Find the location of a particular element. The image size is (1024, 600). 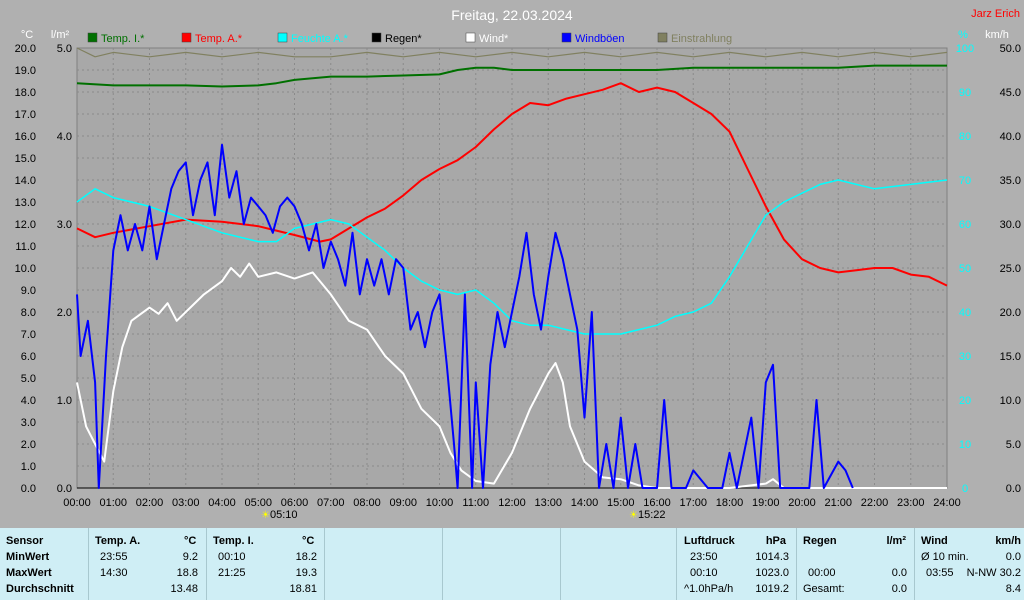

row-label-avg: Durchschnitt is located at coordinates (40, 589).